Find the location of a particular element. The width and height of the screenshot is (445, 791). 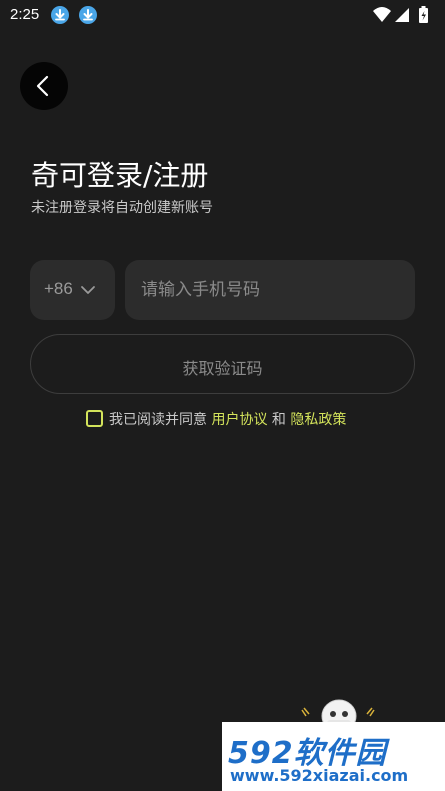

agreement-prefix: 我已阅读并同意 is located at coordinates (160, 420).